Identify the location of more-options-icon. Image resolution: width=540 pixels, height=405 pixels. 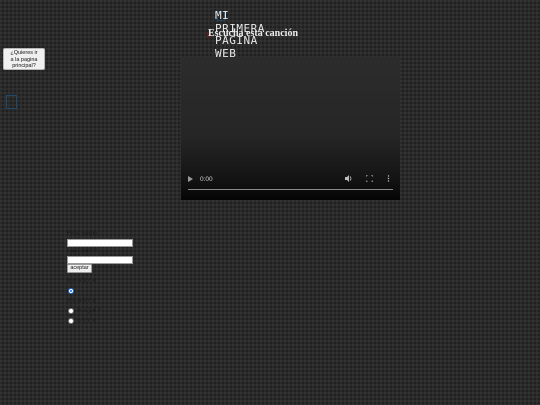
(388, 179).